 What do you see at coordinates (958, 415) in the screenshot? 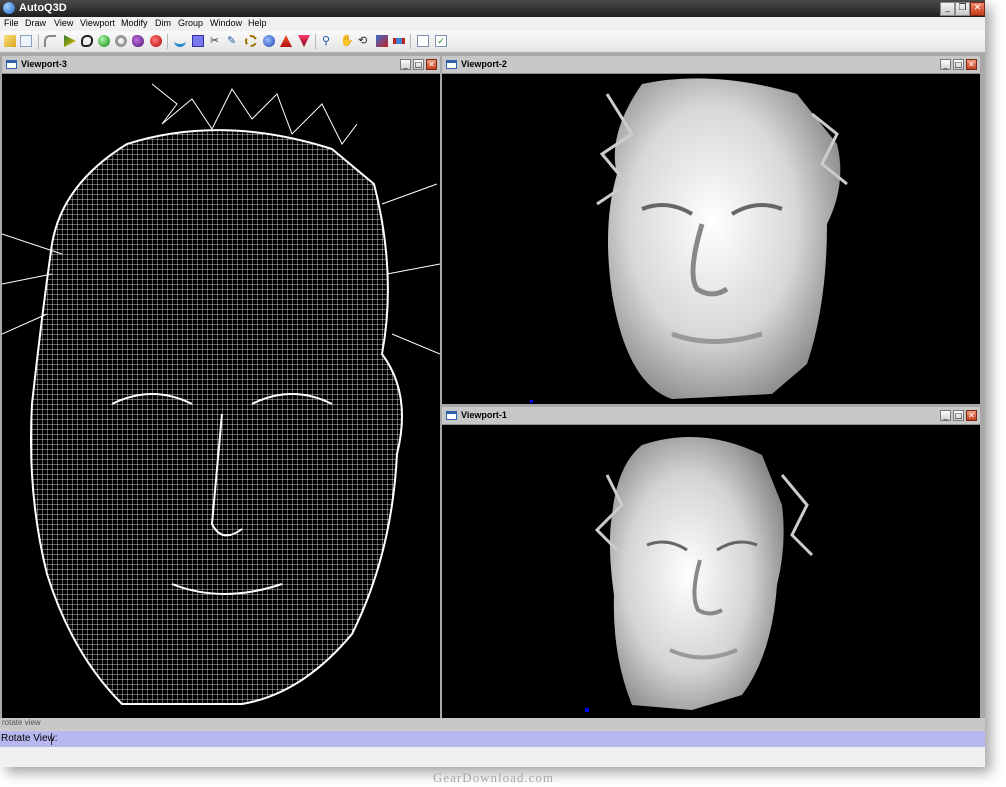
I see `viewport-1-maximize-button: □` at bounding box center [958, 415].